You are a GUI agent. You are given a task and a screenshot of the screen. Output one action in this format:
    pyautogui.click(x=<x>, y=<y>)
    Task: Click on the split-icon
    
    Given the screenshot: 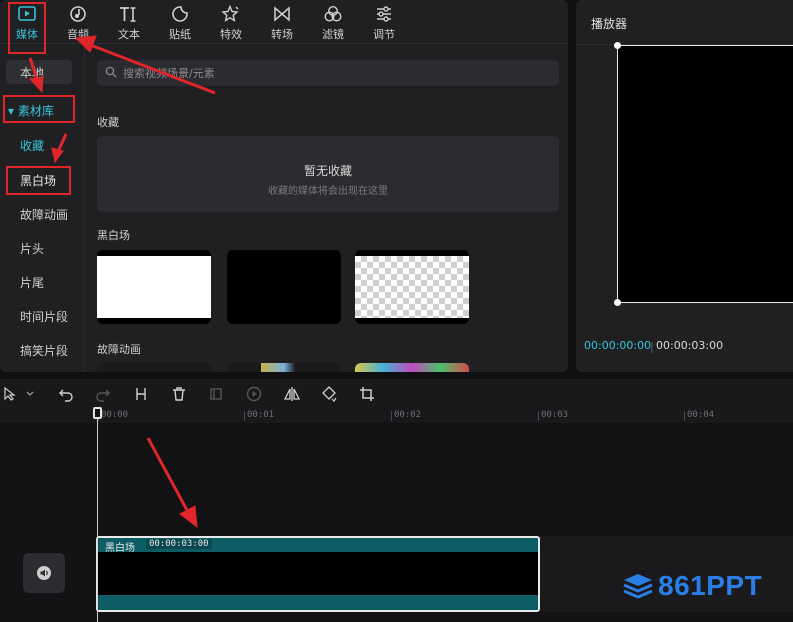 What is the action you would take?
    pyautogui.click(x=141, y=394)
    